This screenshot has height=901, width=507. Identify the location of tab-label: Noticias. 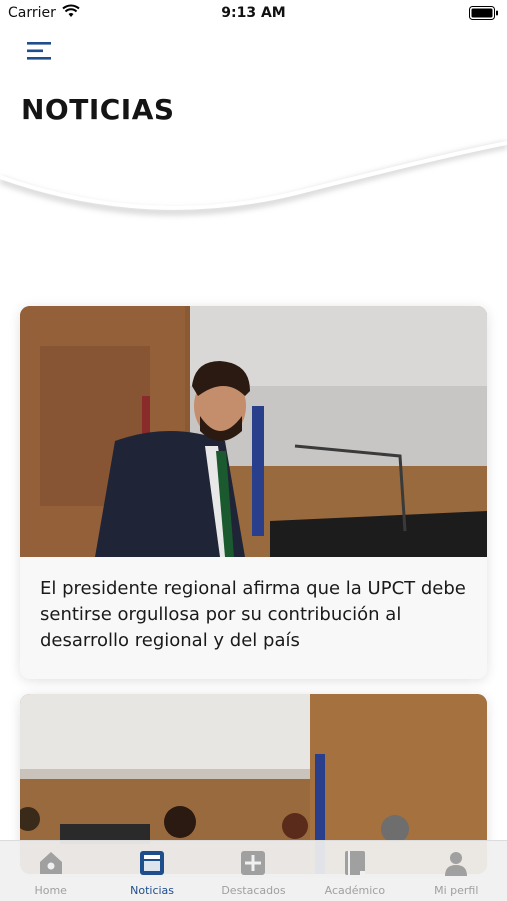
(152, 890).